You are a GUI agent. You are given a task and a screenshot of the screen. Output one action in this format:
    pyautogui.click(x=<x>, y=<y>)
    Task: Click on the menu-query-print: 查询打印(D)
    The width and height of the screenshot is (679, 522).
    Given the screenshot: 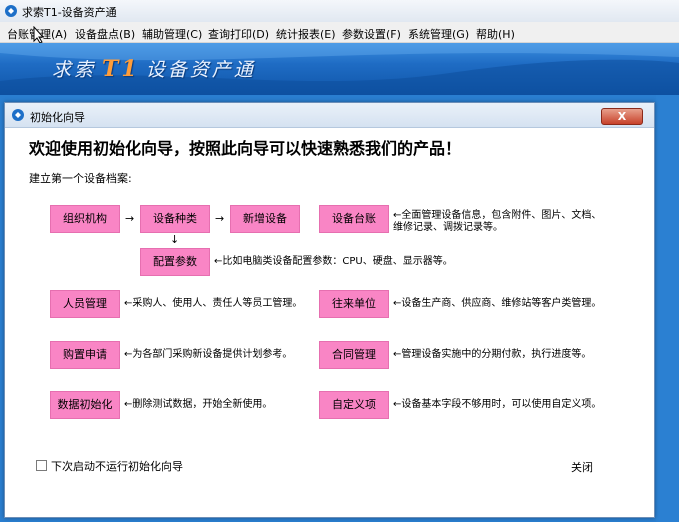 What is the action you would take?
    pyautogui.click(x=238, y=34)
    